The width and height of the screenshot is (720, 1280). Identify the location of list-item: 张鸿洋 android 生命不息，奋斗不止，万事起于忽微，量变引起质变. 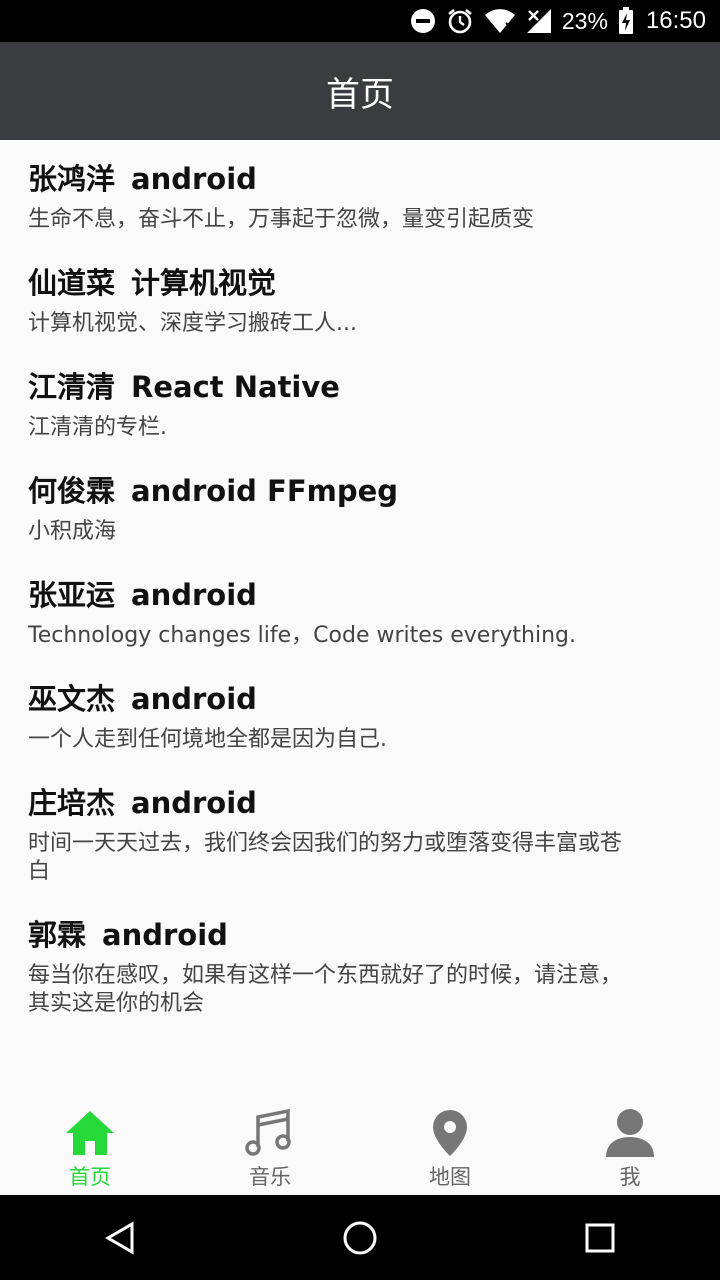
(360, 192).